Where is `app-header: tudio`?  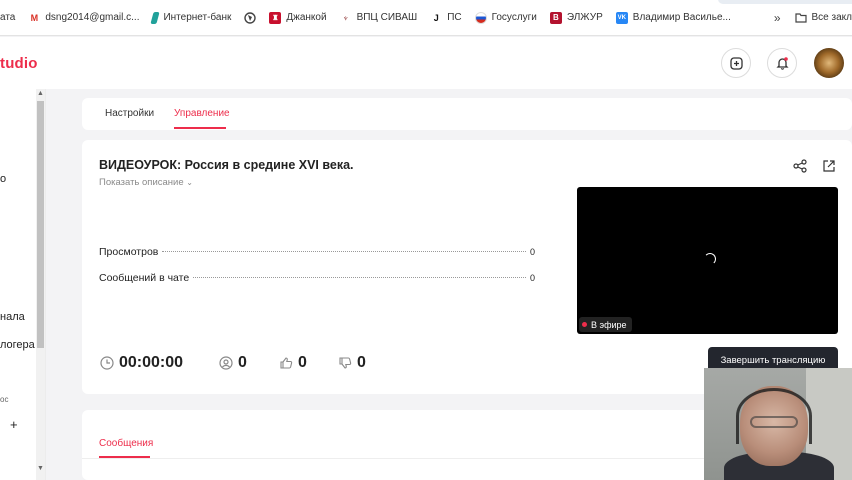
app-header: tudio is located at coordinates (426, 63).